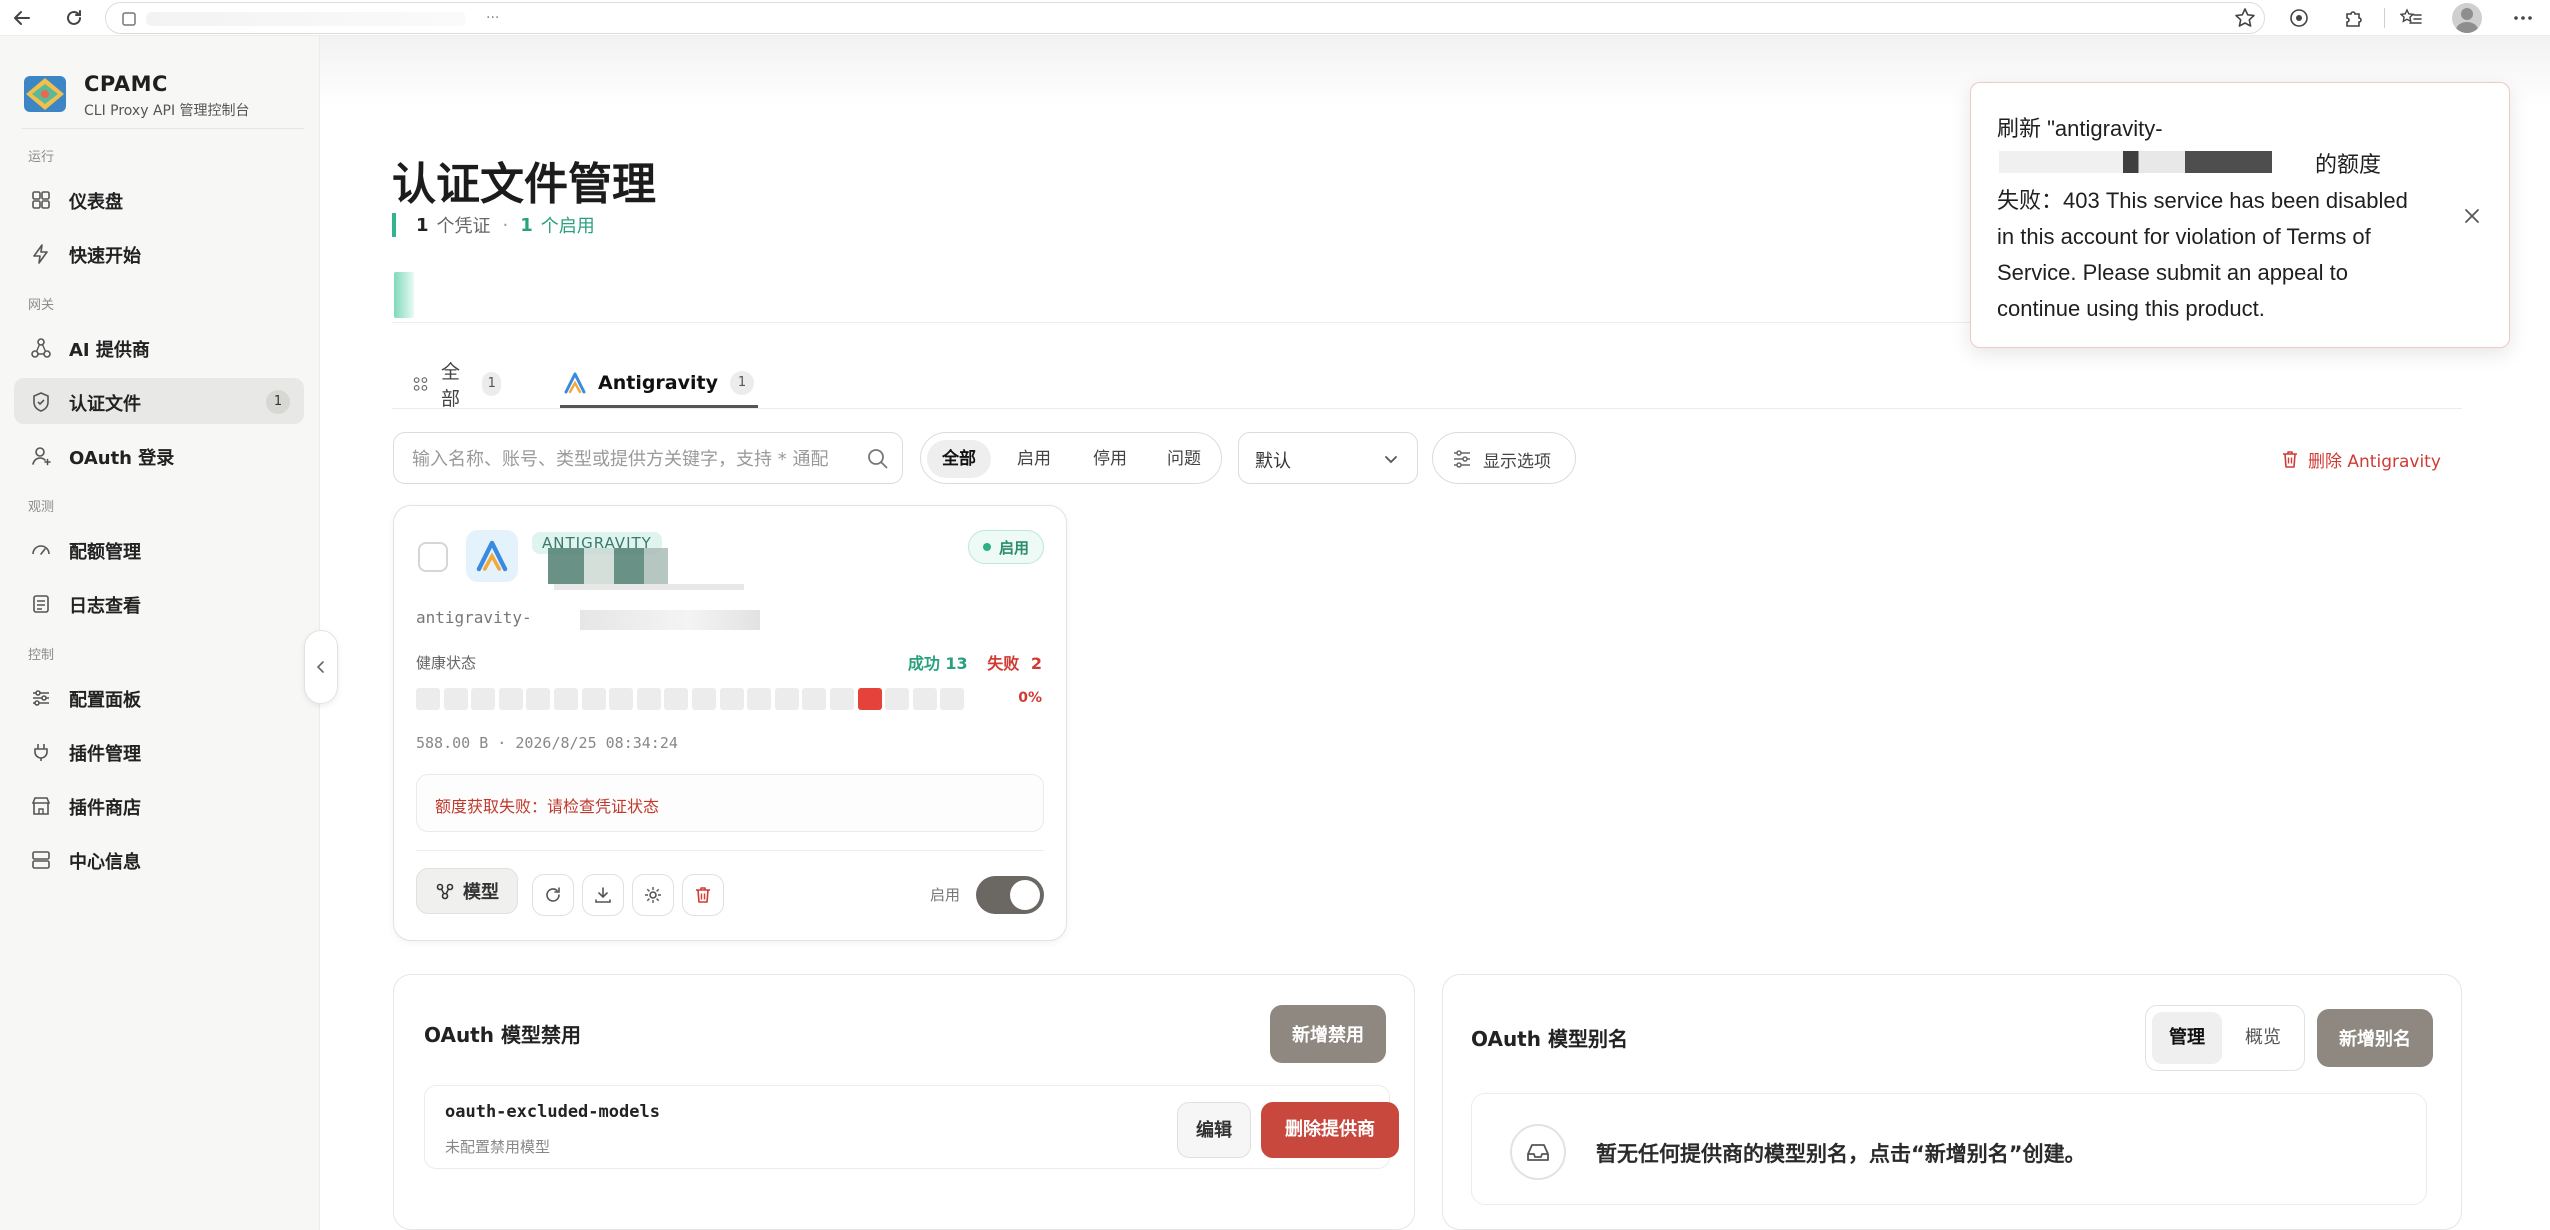 The image size is (2550, 1230). Describe the element at coordinates (129, 19) in the screenshot. I see `page-info-icon` at that location.